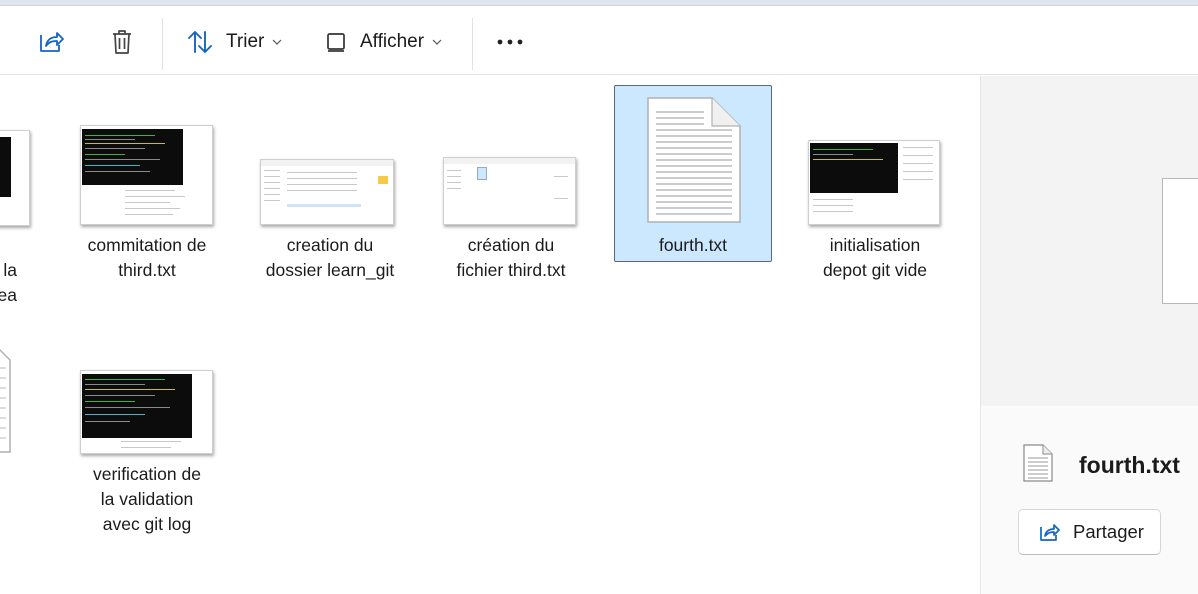  Describe the element at coordinates (1089, 241) in the screenshot. I see `preview-area` at that location.